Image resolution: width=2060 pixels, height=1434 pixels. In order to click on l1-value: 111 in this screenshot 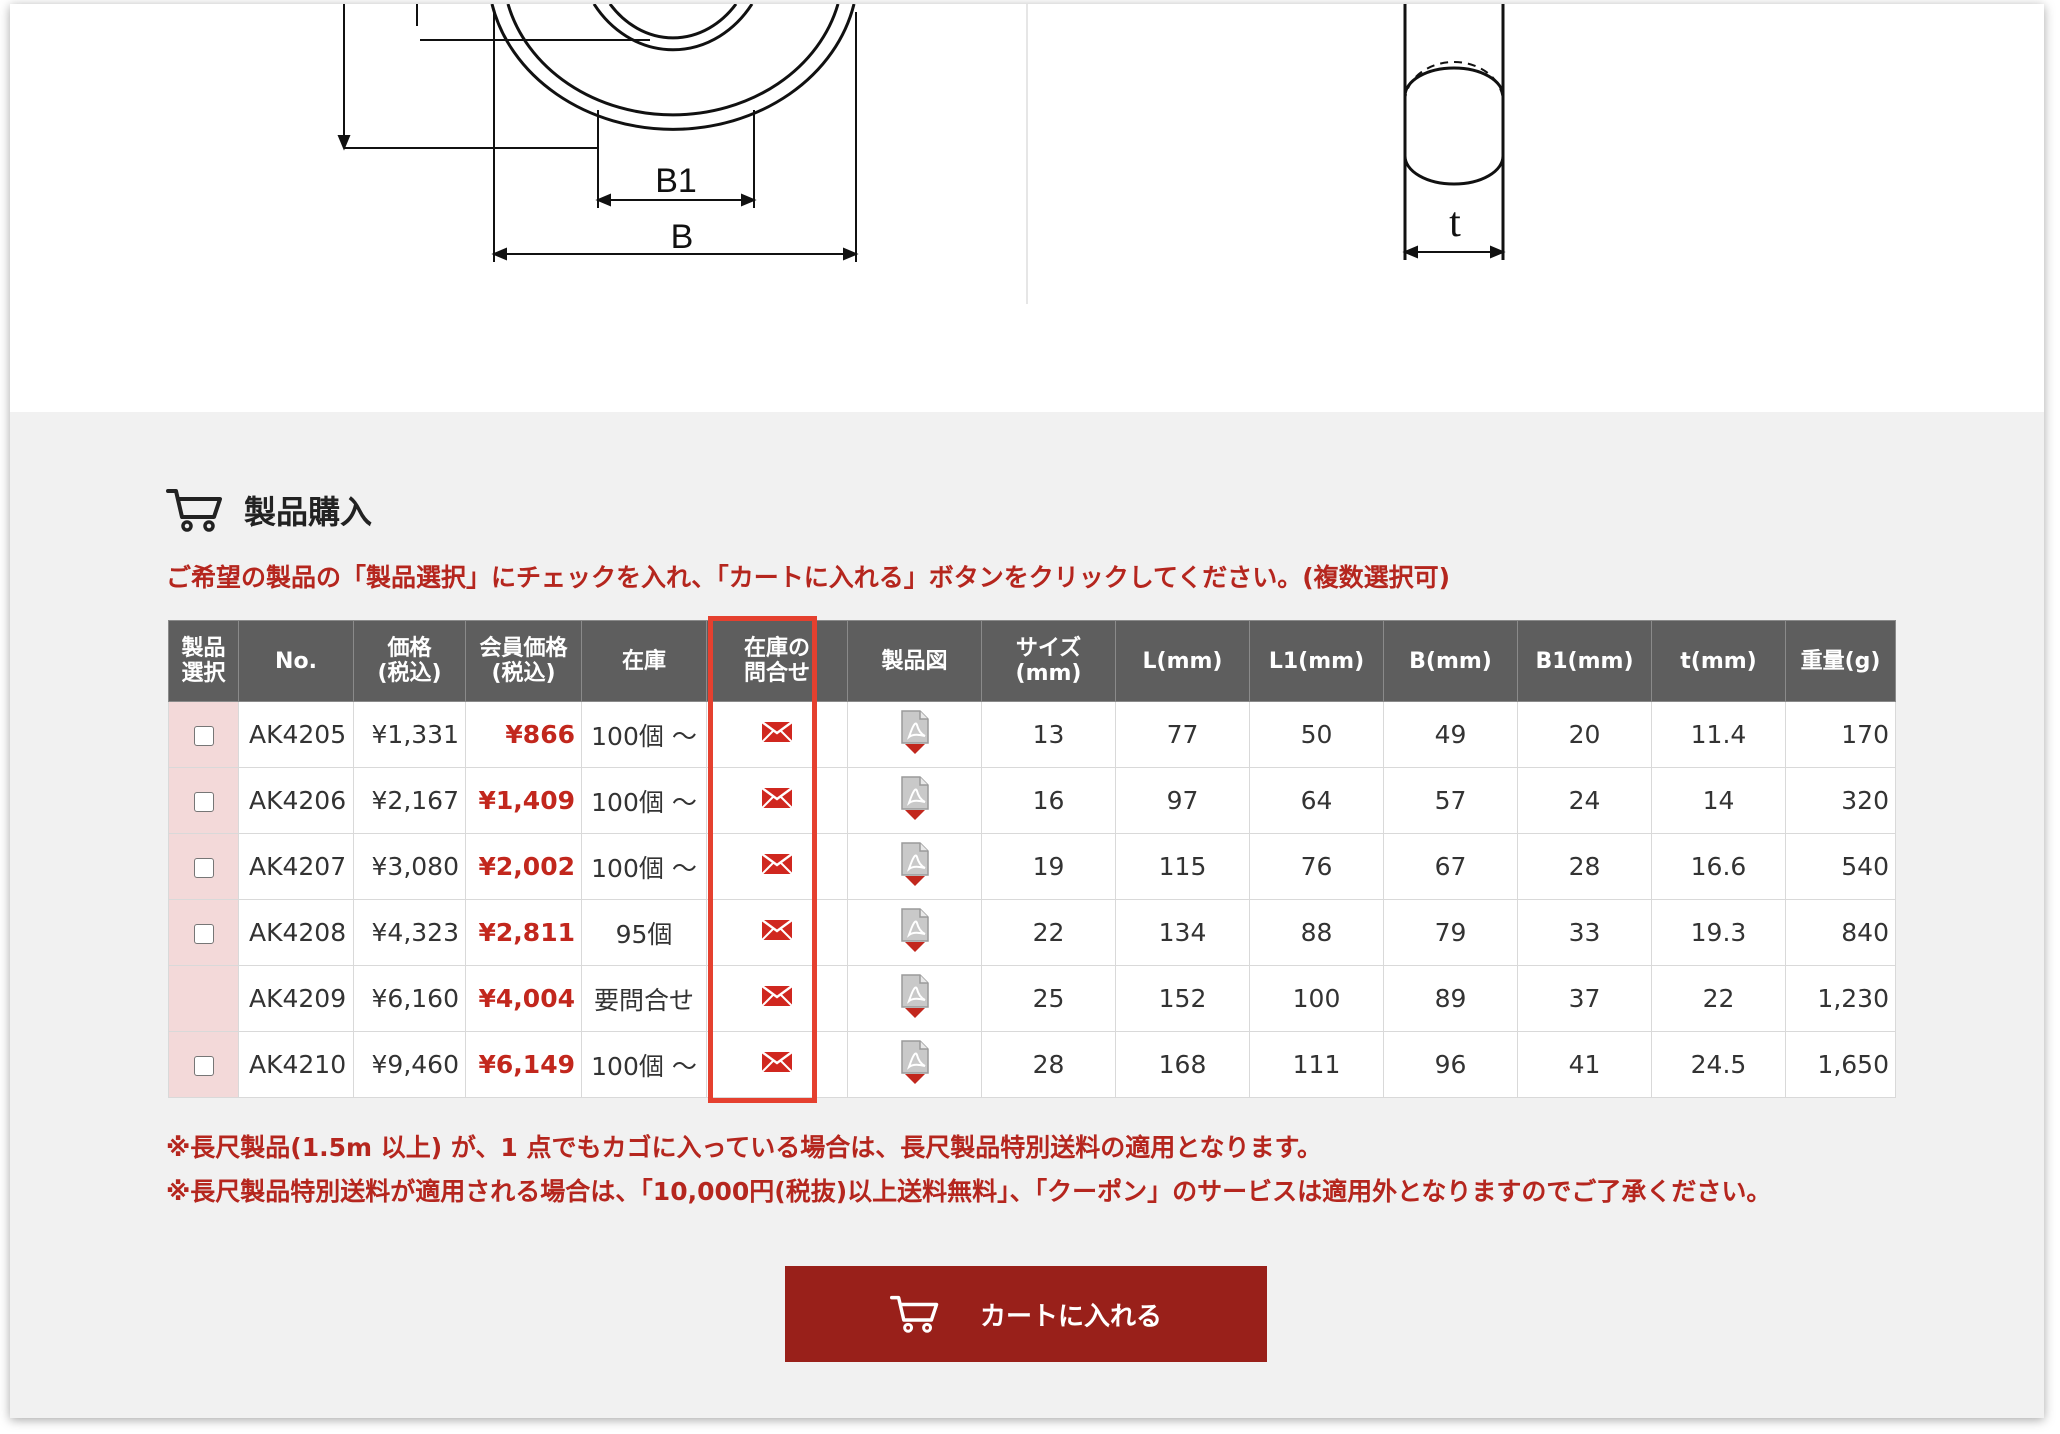, I will do `click(1316, 1064)`.